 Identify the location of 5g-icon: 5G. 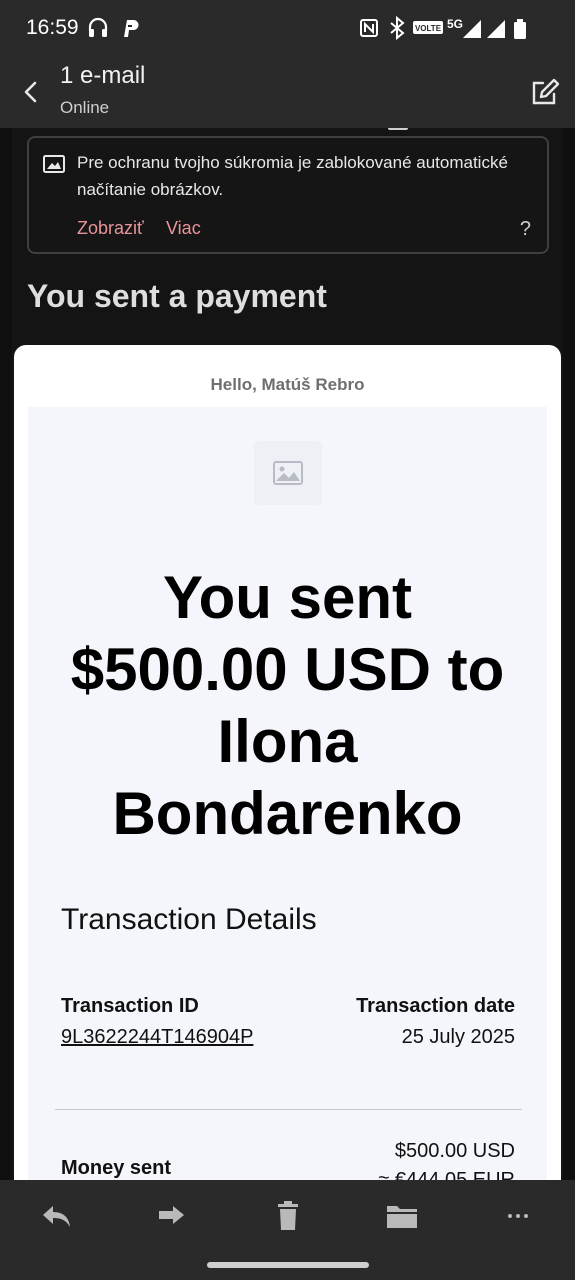
(455, 24).